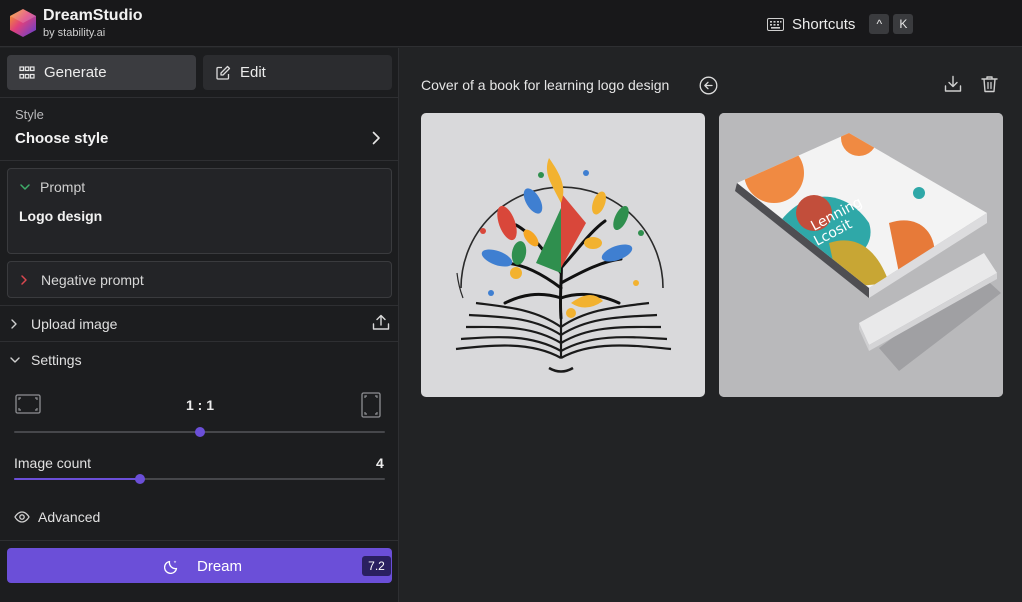 The width and height of the screenshot is (1022, 602). What do you see at coordinates (775, 24) in the screenshot?
I see `keyboard-icon` at bounding box center [775, 24].